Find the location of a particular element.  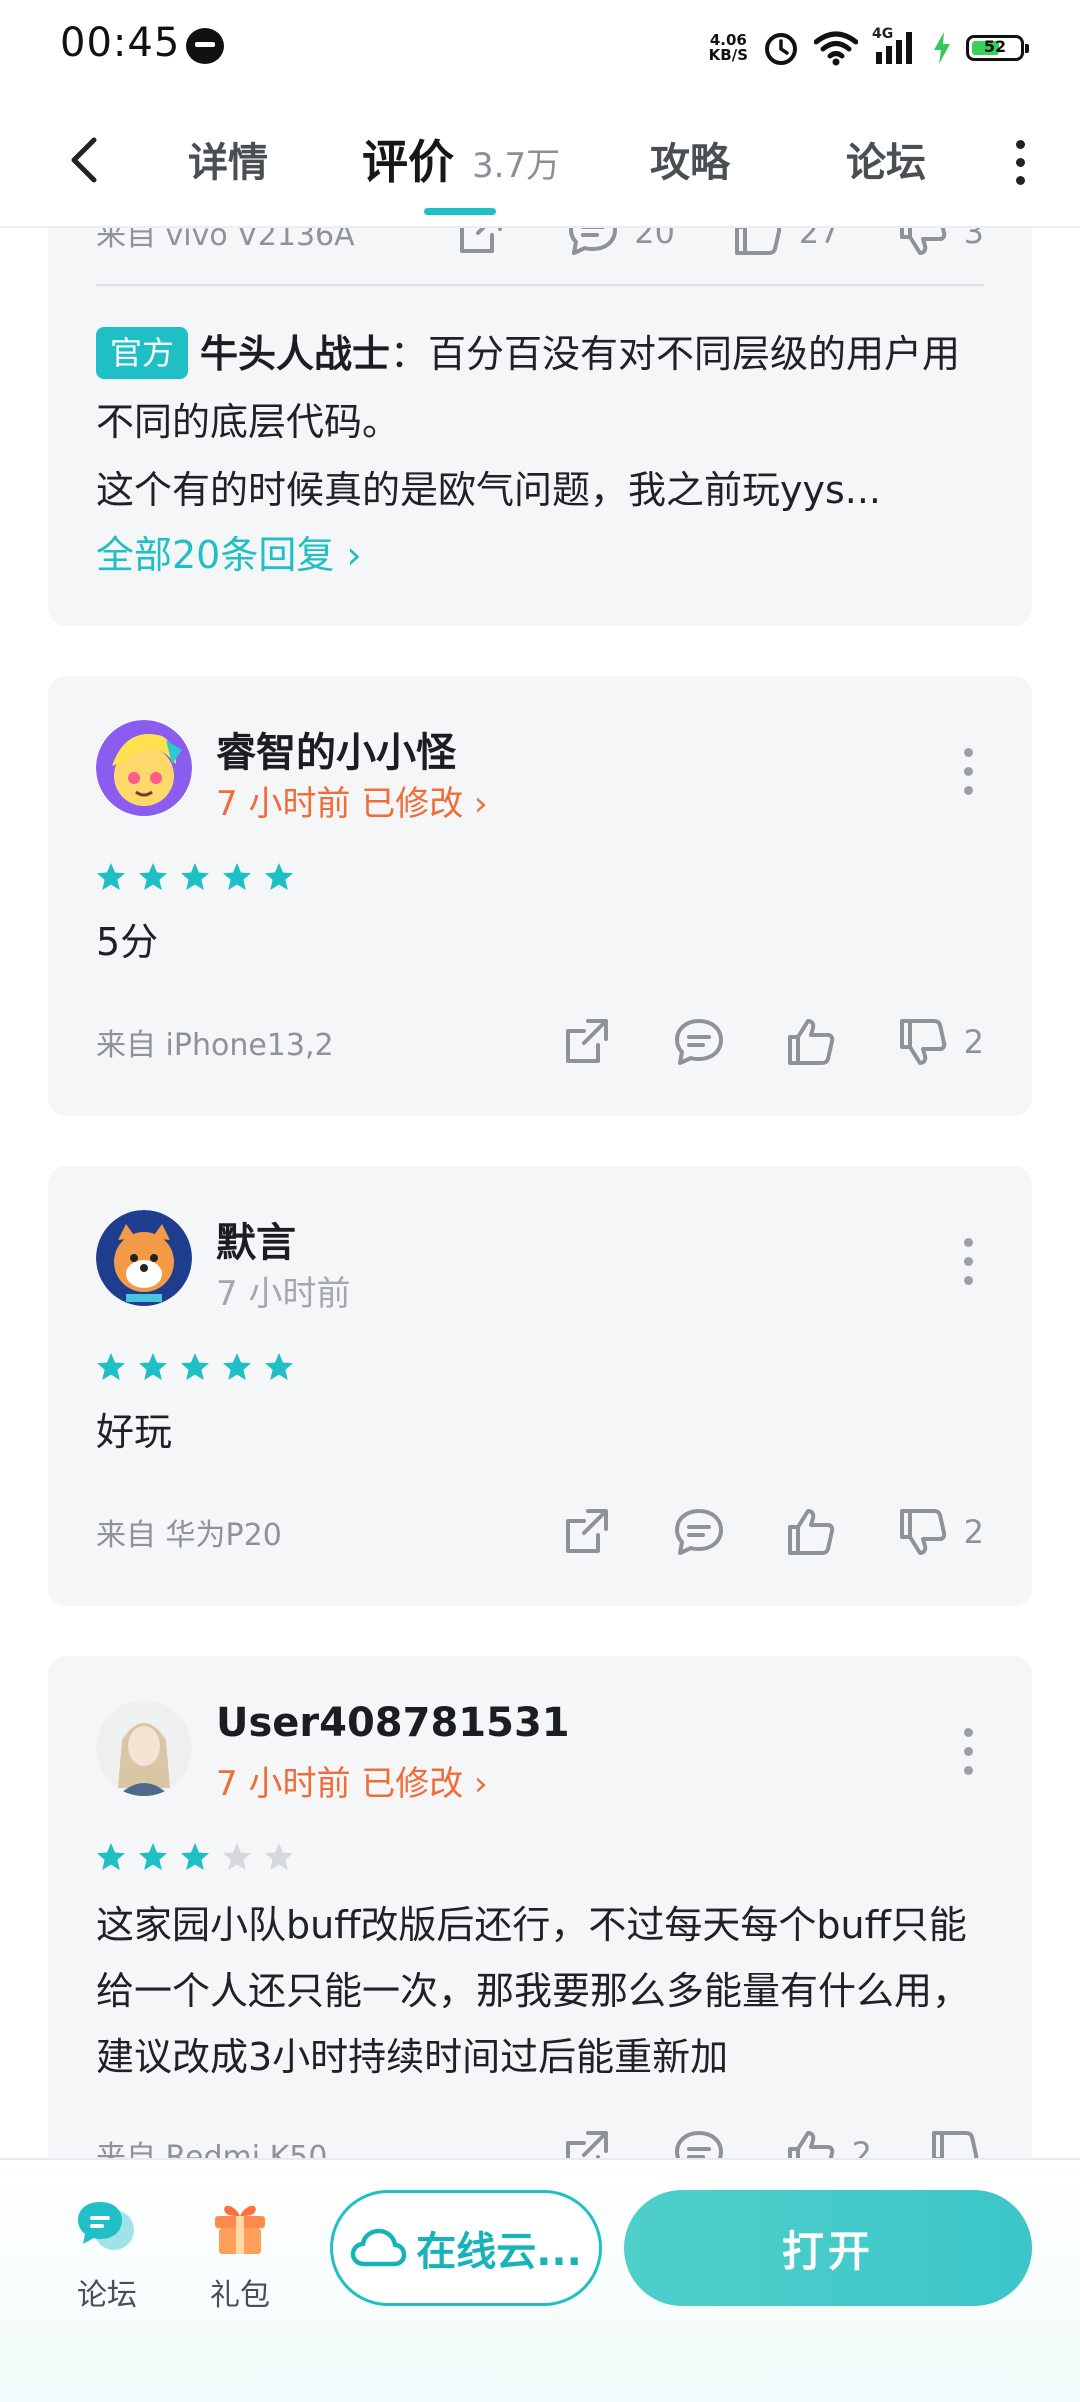

official-badge: 官方 is located at coordinates (142, 353).